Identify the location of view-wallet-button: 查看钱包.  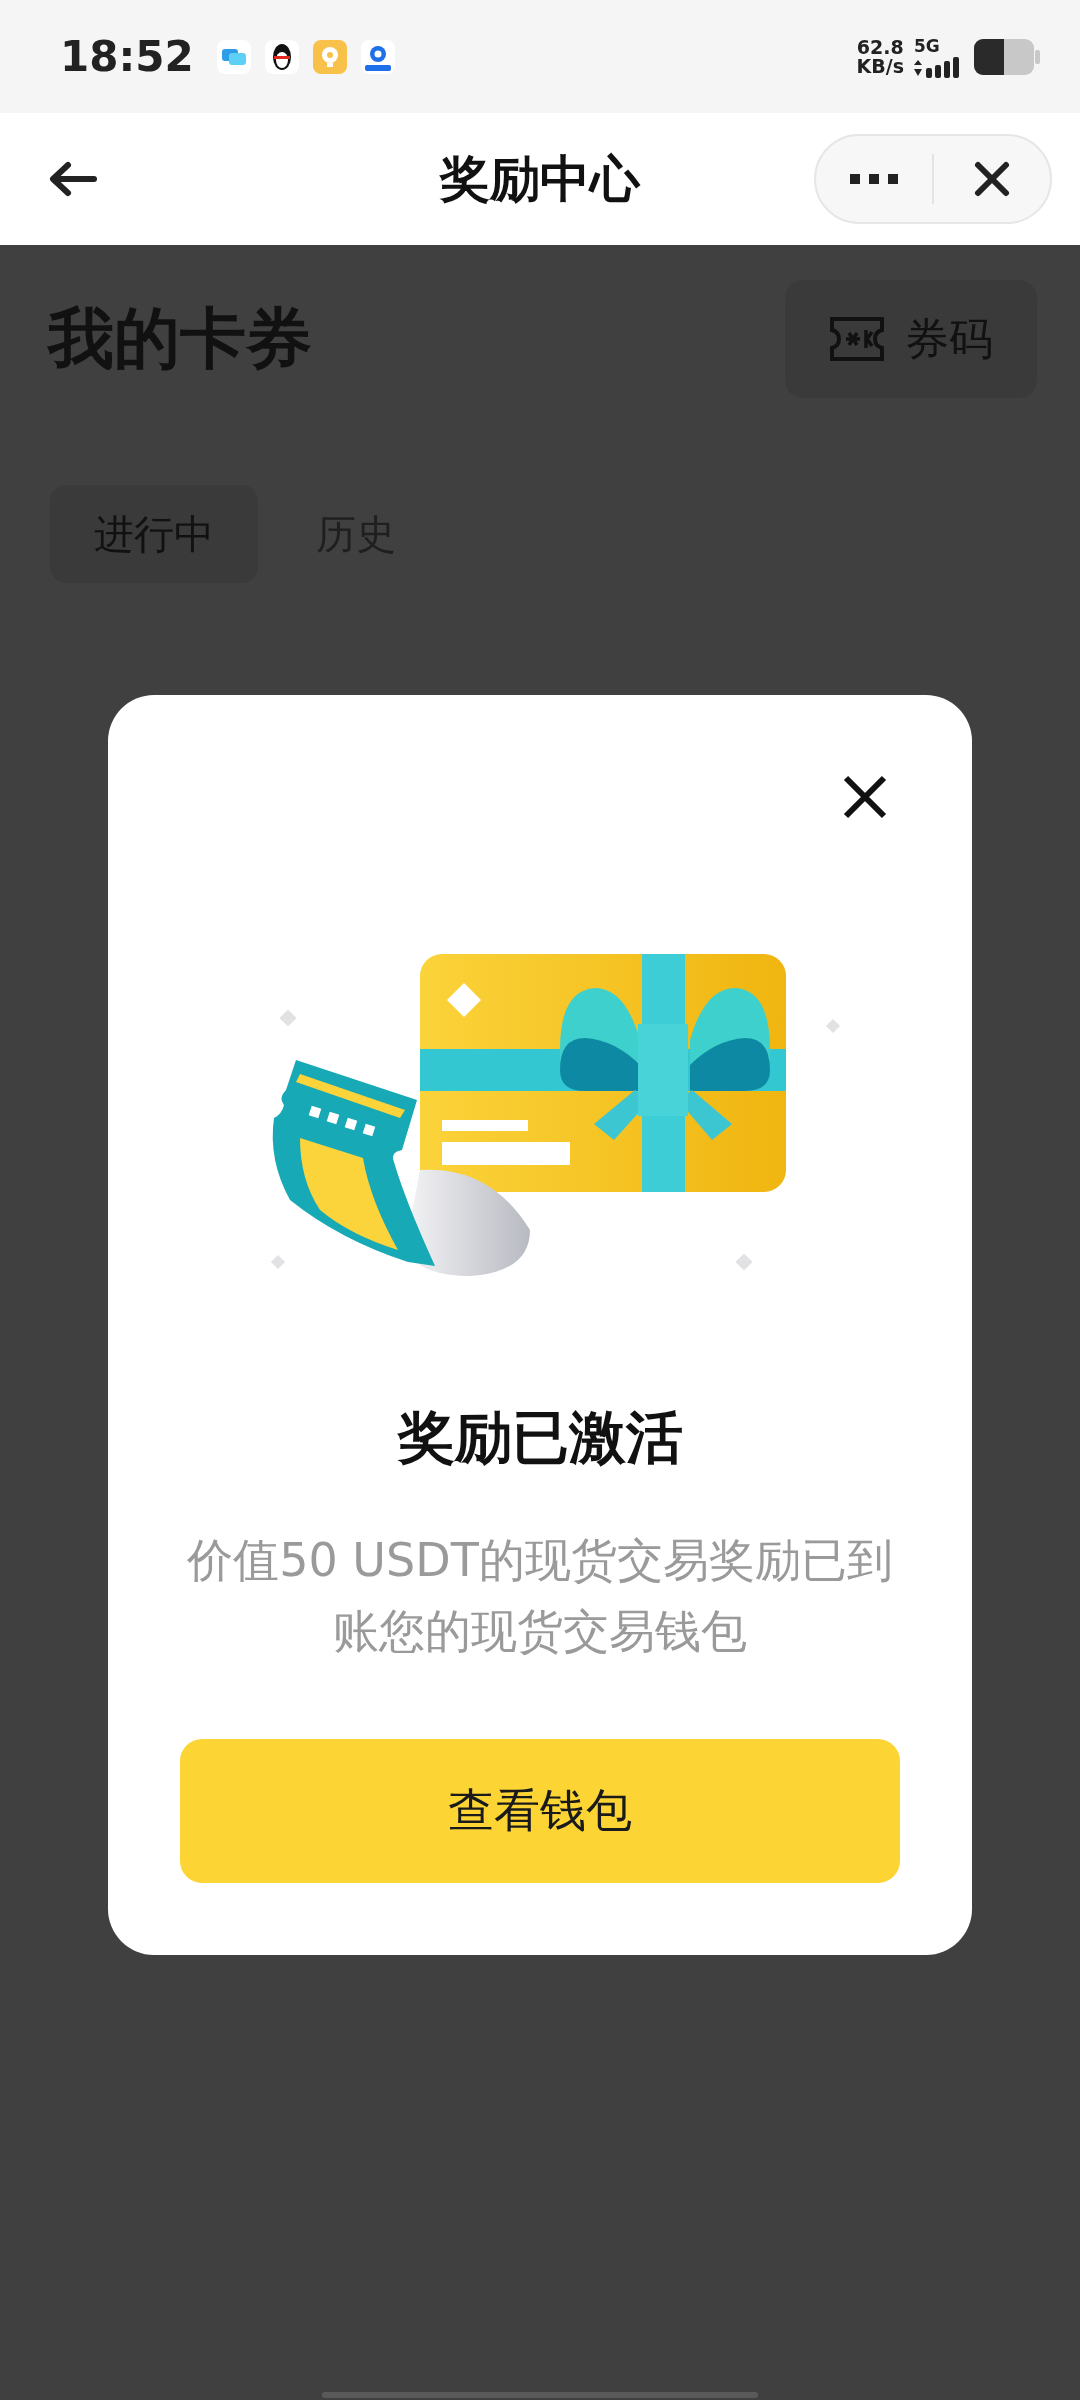
(540, 1811).